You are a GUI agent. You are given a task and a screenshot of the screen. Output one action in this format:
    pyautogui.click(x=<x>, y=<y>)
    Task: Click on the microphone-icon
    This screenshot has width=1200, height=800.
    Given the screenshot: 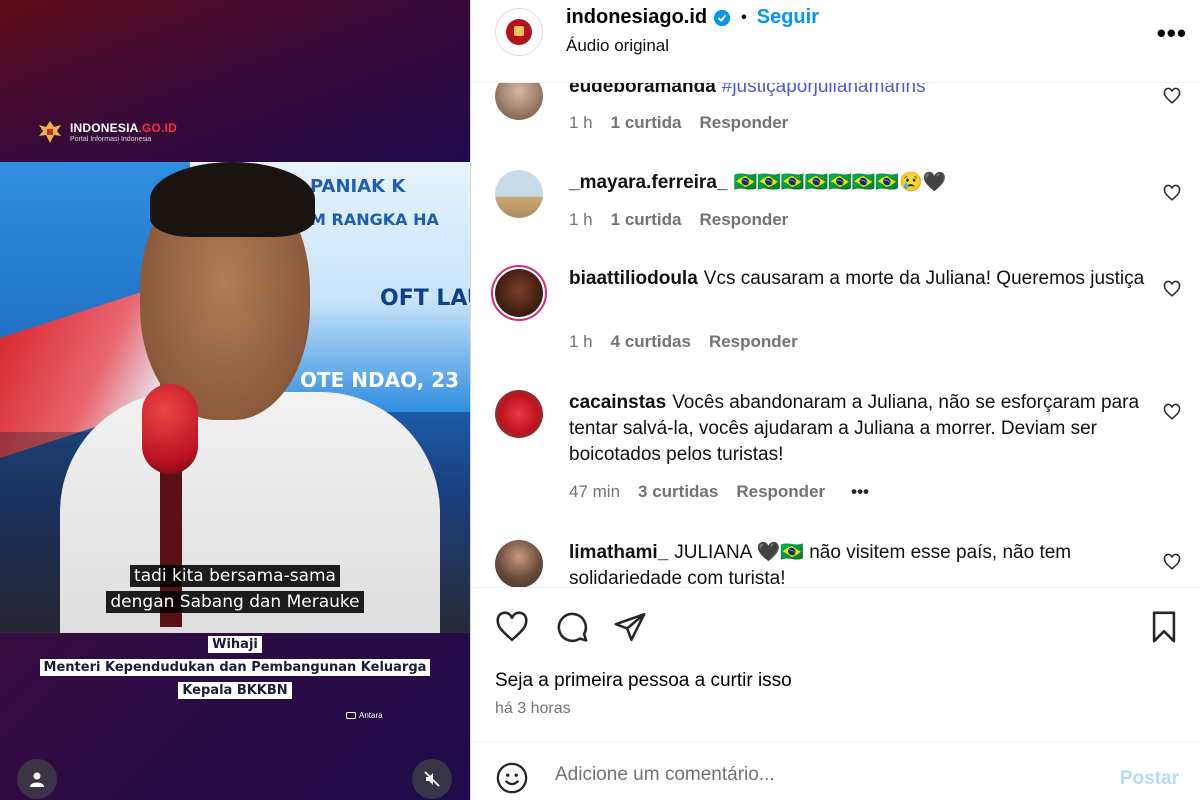 What is the action you would take?
    pyautogui.click(x=170, y=429)
    